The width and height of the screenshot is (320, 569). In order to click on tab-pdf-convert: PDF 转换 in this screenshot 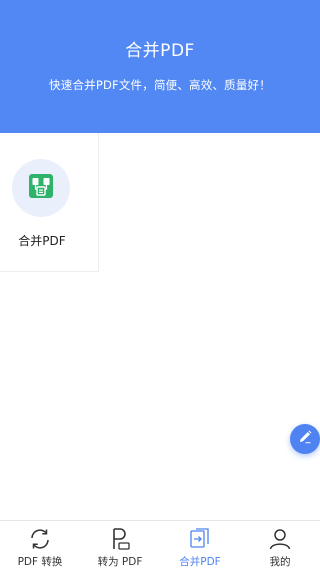, I will do `click(40, 545)`.